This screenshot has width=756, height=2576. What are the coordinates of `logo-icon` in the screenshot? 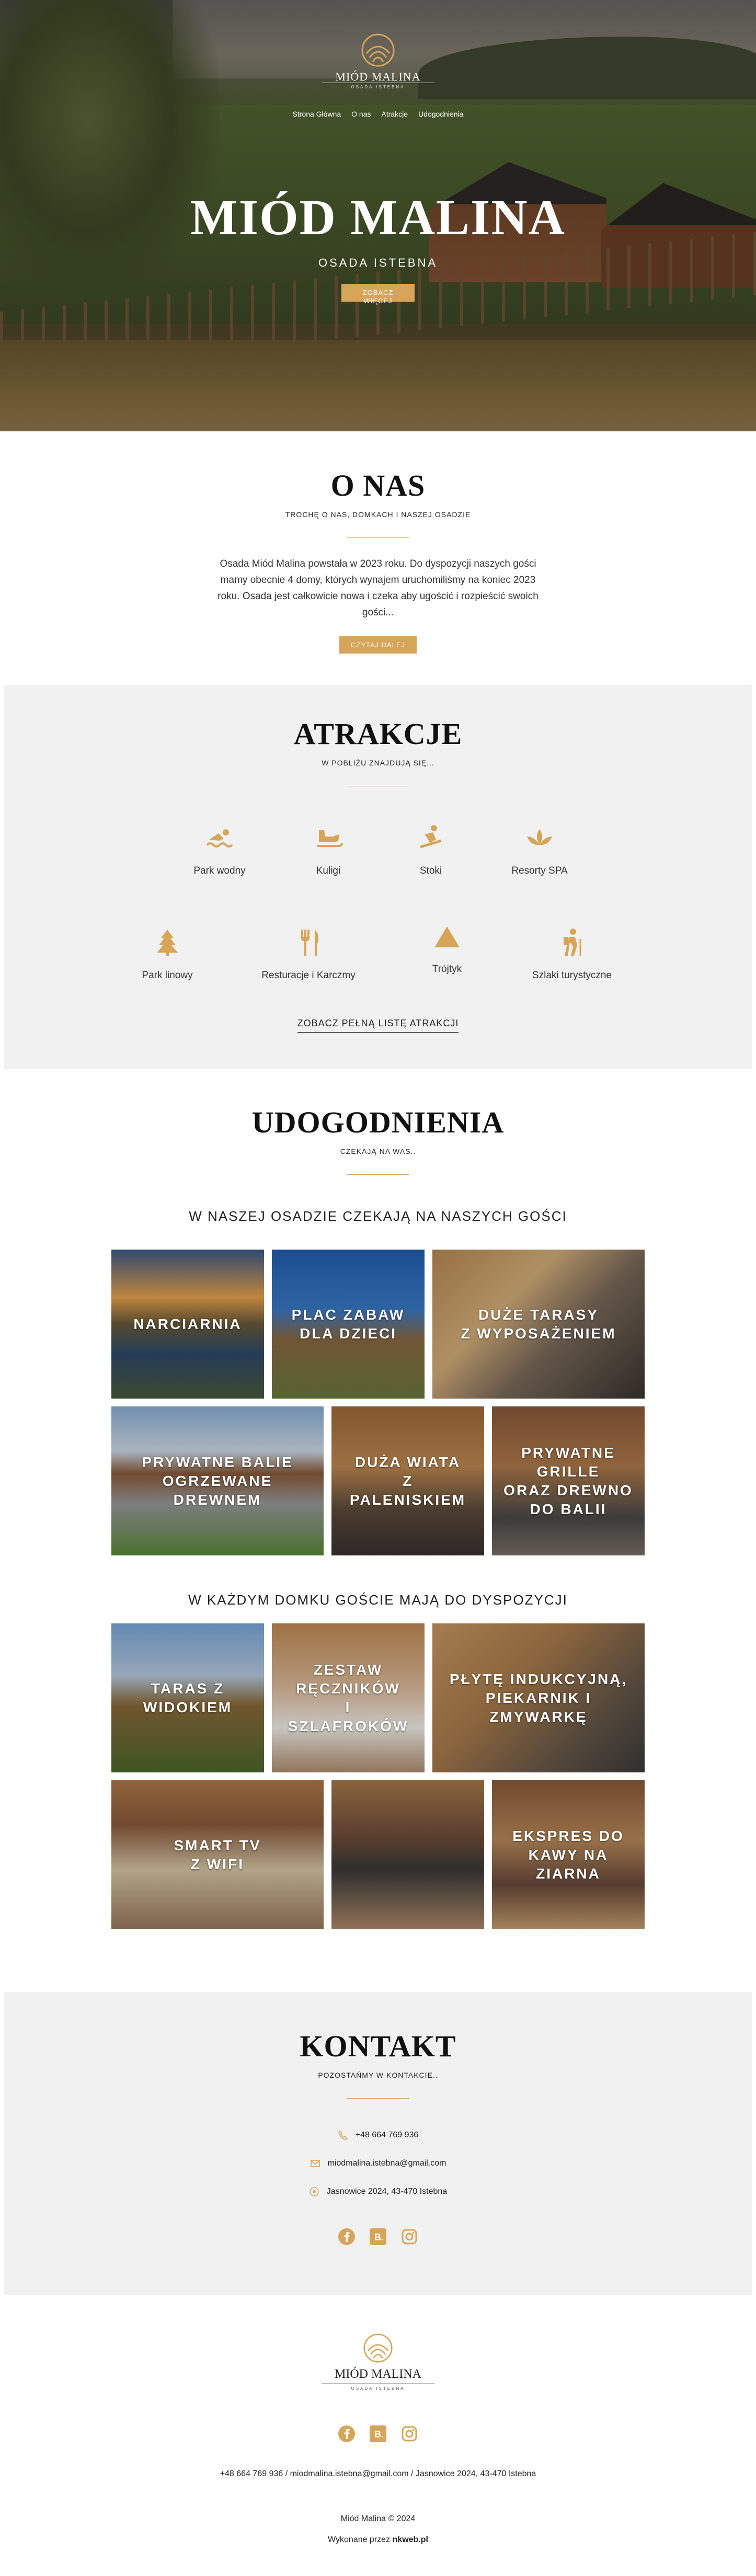 It's located at (378, 50).